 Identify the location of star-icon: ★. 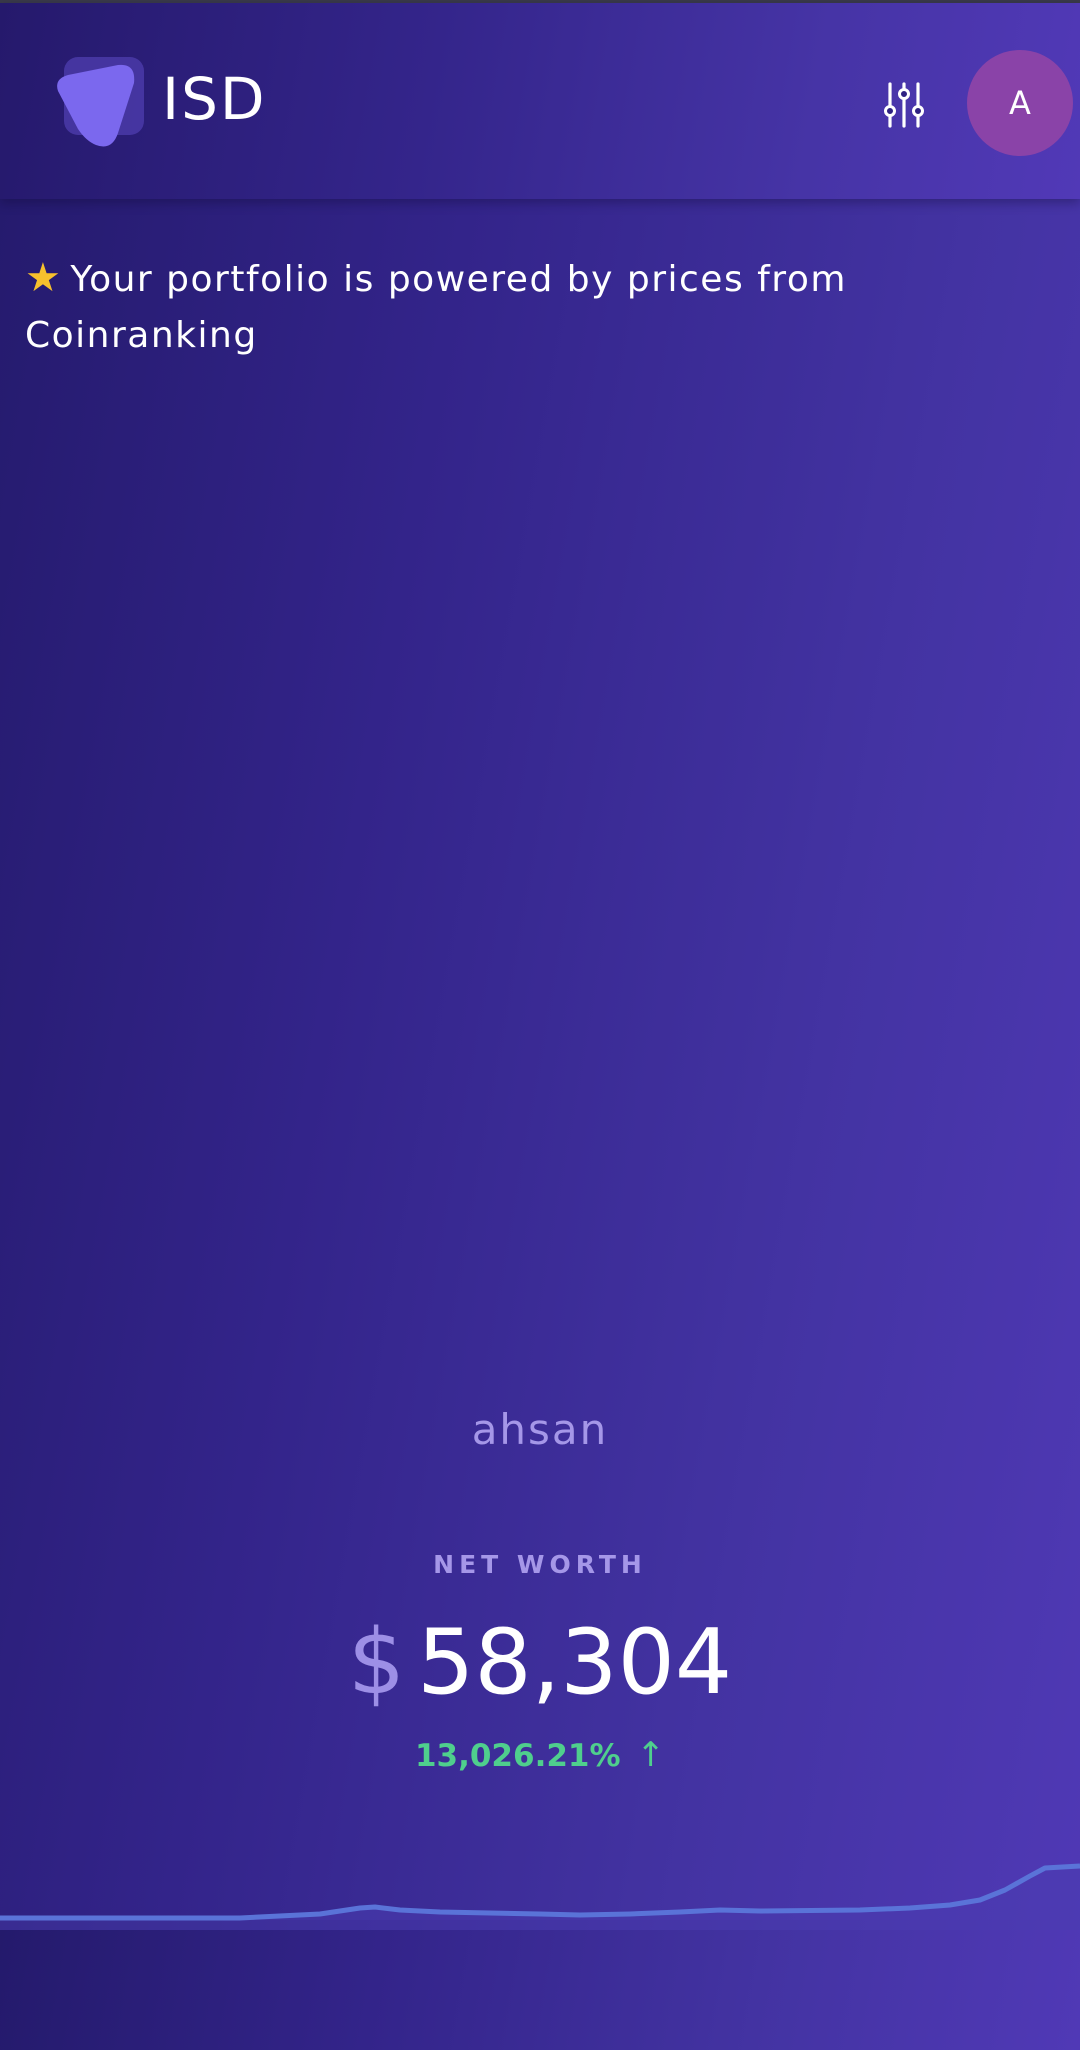
(44, 278).